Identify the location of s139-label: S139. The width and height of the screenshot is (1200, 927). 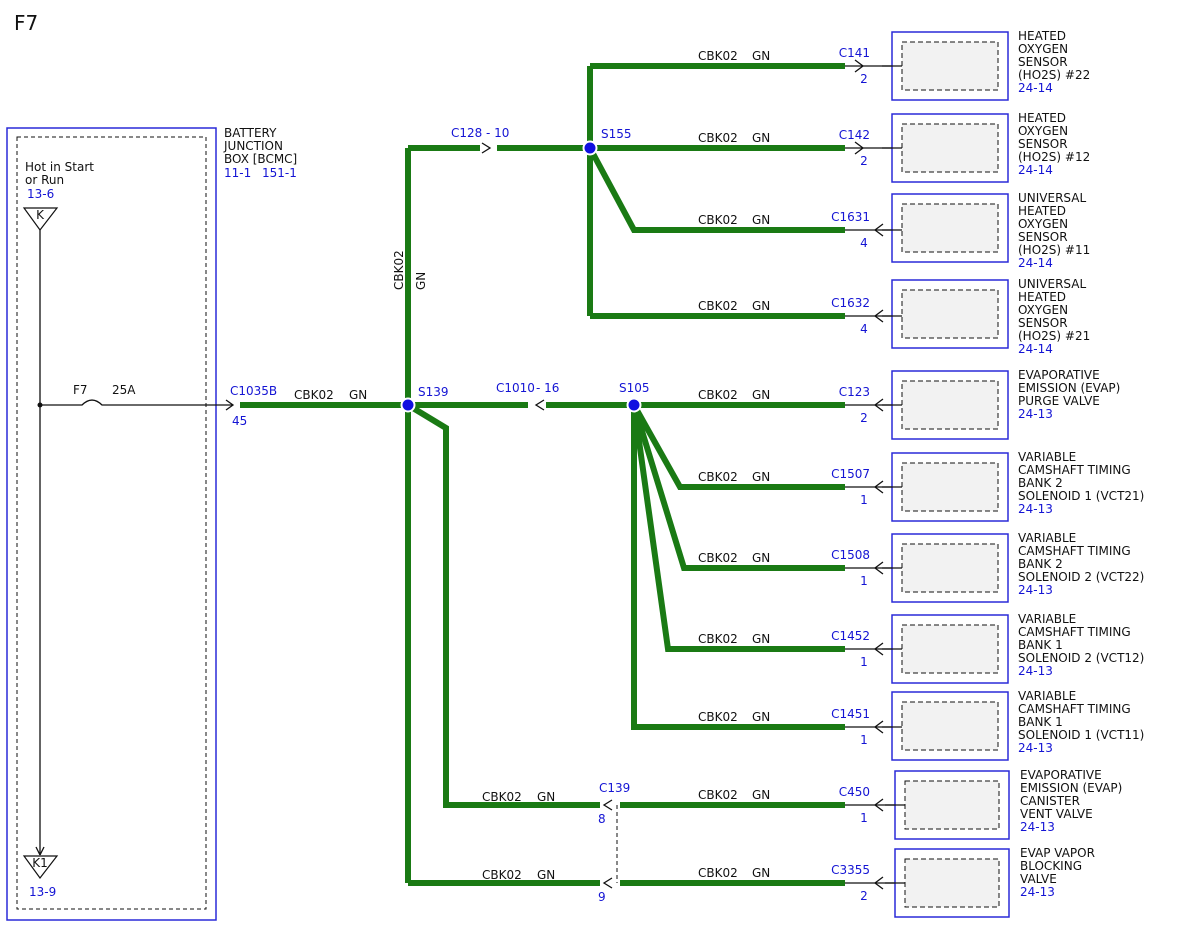
(433, 392).